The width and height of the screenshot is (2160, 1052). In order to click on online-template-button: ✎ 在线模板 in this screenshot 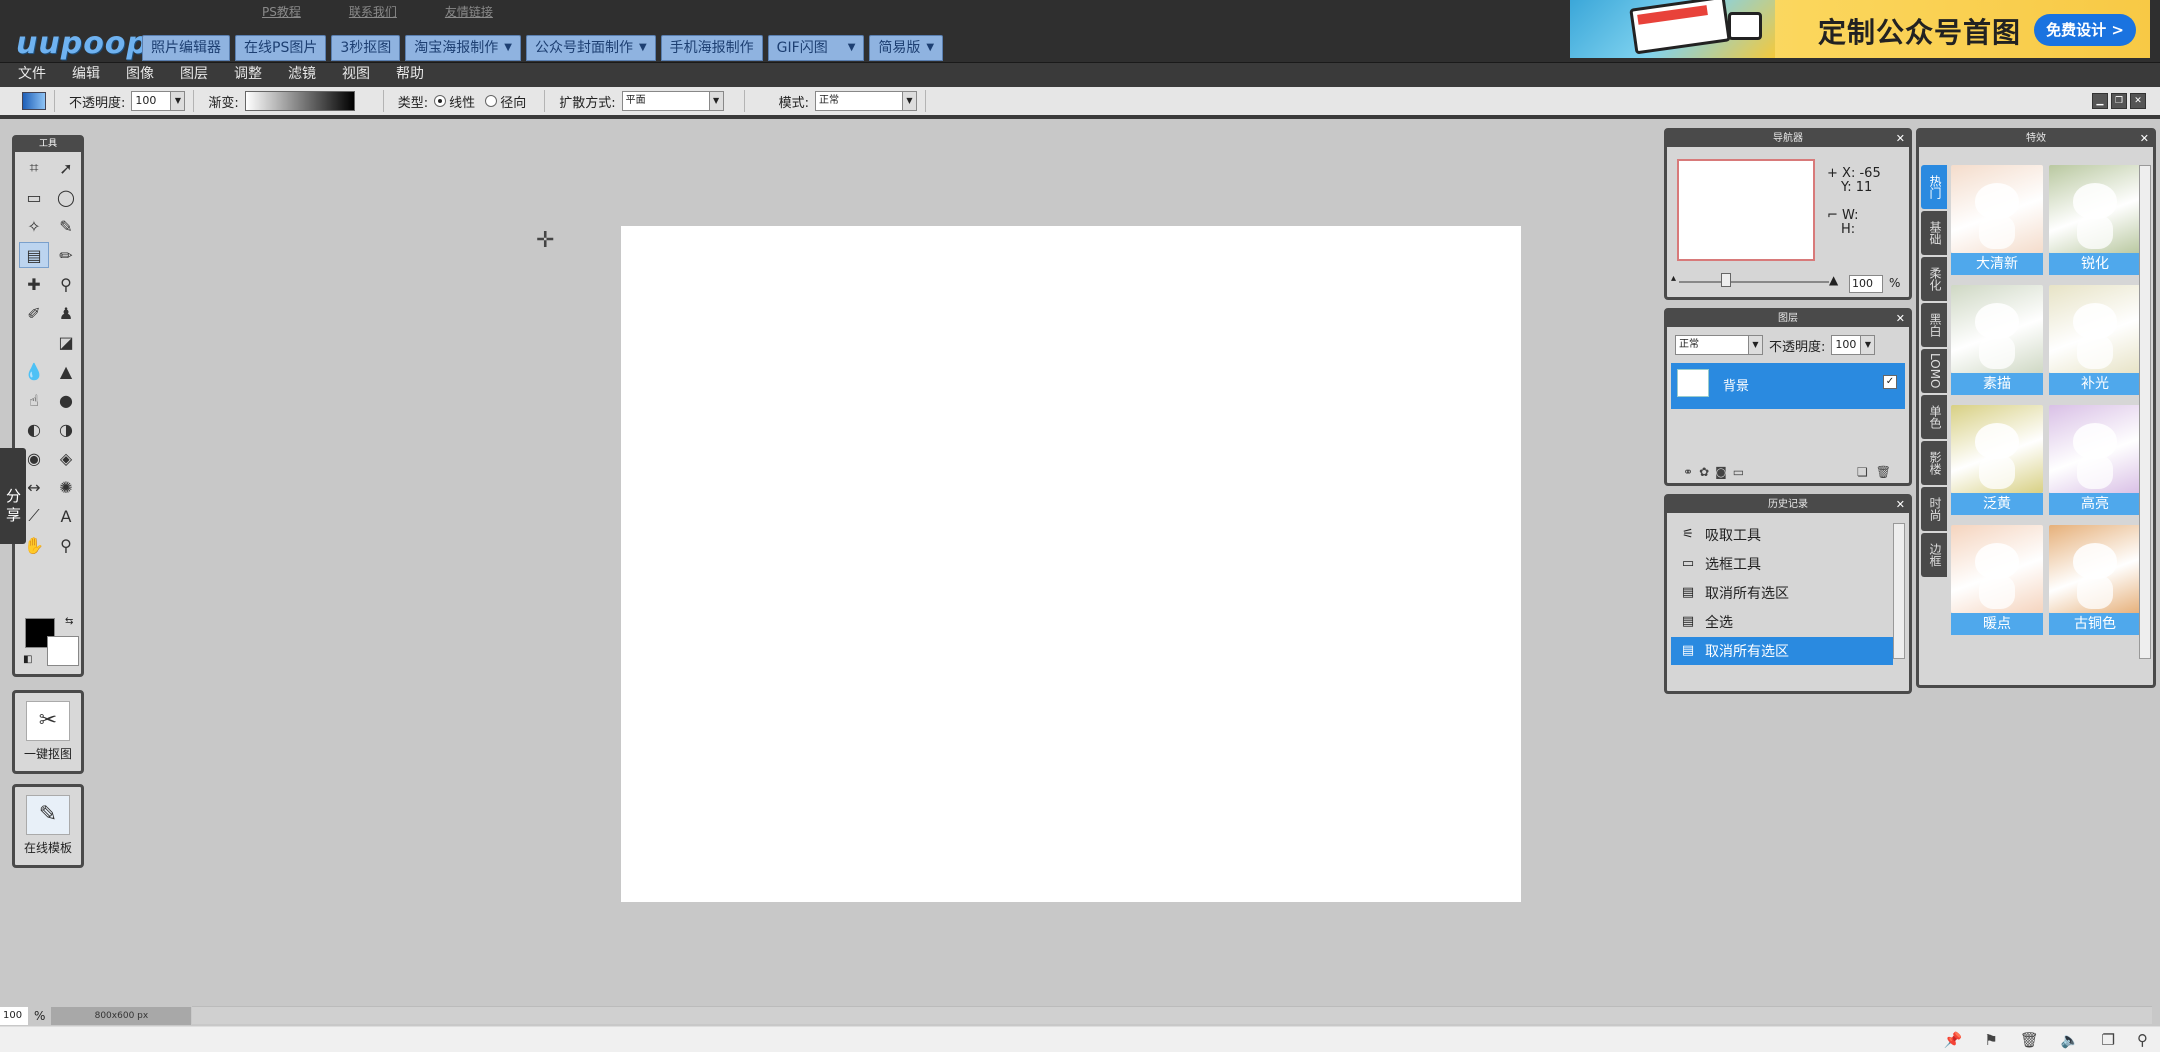, I will do `click(48, 826)`.